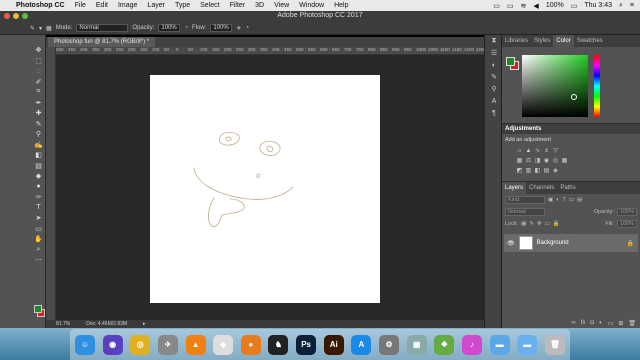 Image resolution: width=640 pixels, height=360 pixels. What do you see at coordinates (167, 344) in the screenshot?
I see `launchpad-icon: ✈` at bounding box center [167, 344].